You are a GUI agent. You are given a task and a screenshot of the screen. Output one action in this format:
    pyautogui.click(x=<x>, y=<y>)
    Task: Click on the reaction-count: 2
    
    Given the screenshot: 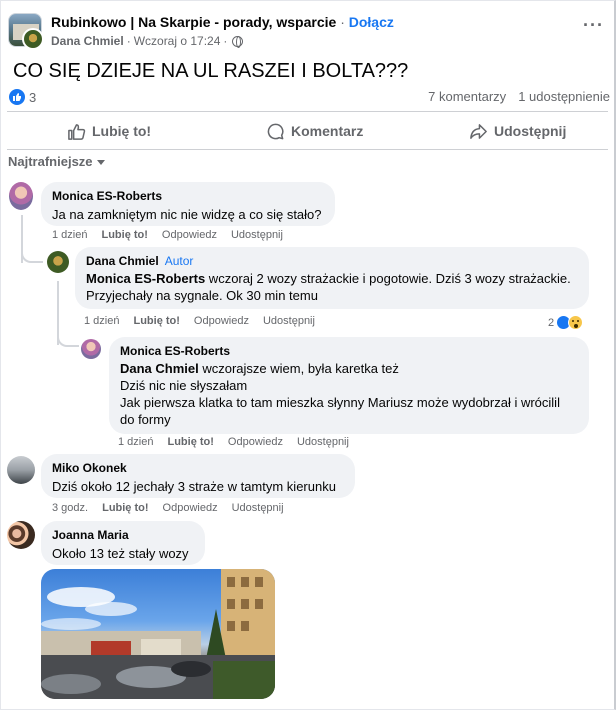 What is the action you would take?
    pyautogui.click(x=551, y=322)
    